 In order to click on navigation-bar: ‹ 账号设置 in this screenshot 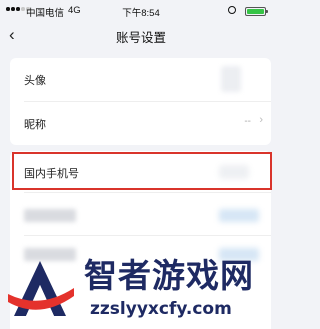, I will do `click(141, 35)`.